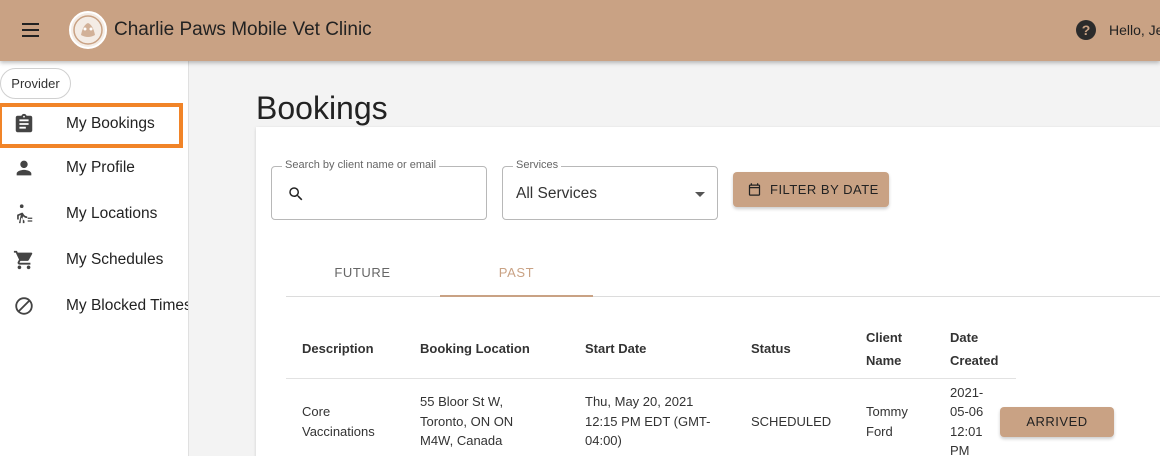 The height and width of the screenshot is (456, 1160). I want to click on filter-by-date-label: FILTER BY DATE, so click(824, 189).